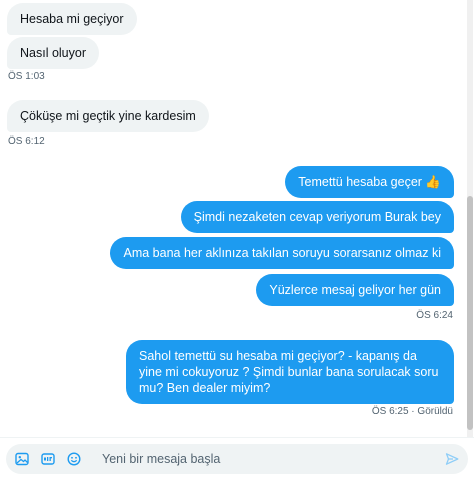 The width and height of the screenshot is (474, 477). Describe the element at coordinates (26, 141) in the screenshot. I see `message-timestamp: ÖS 6:12` at that location.